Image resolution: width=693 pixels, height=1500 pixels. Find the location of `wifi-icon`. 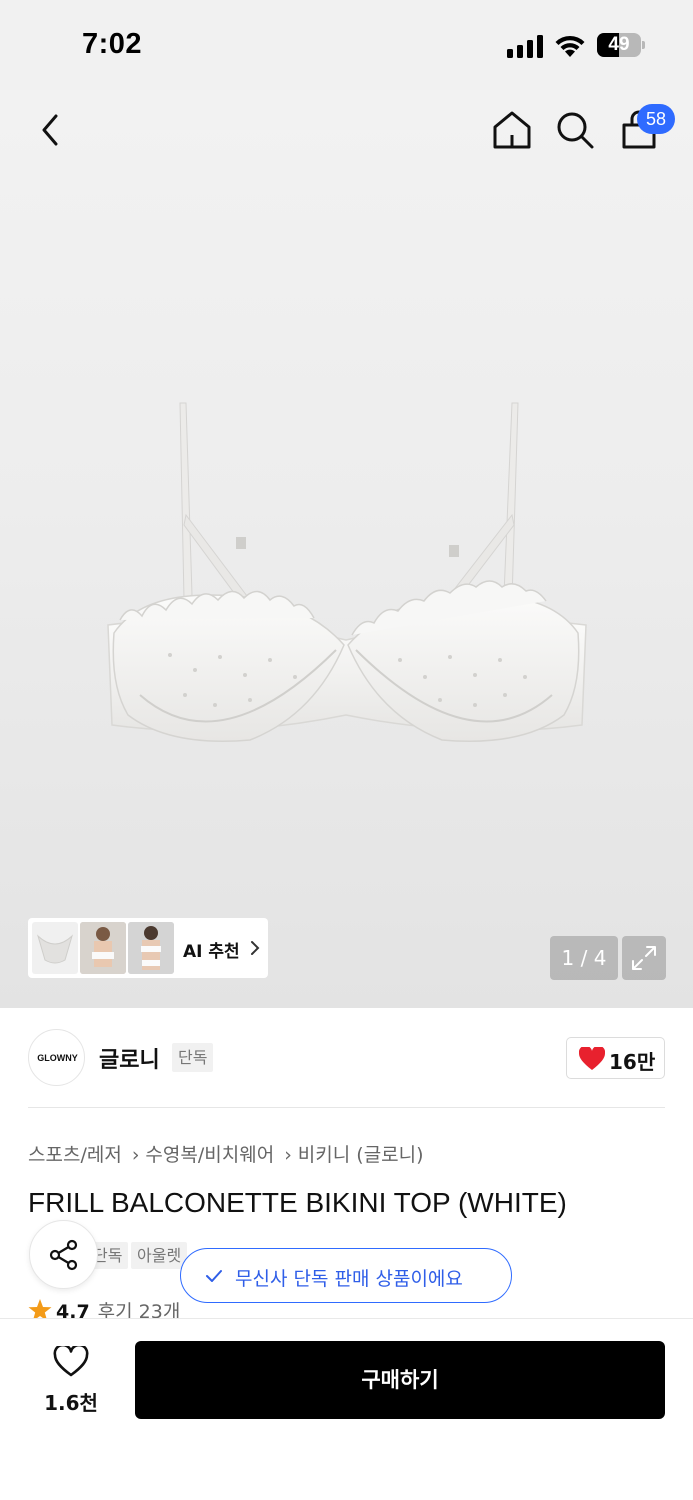

wifi-icon is located at coordinates (570, 46).